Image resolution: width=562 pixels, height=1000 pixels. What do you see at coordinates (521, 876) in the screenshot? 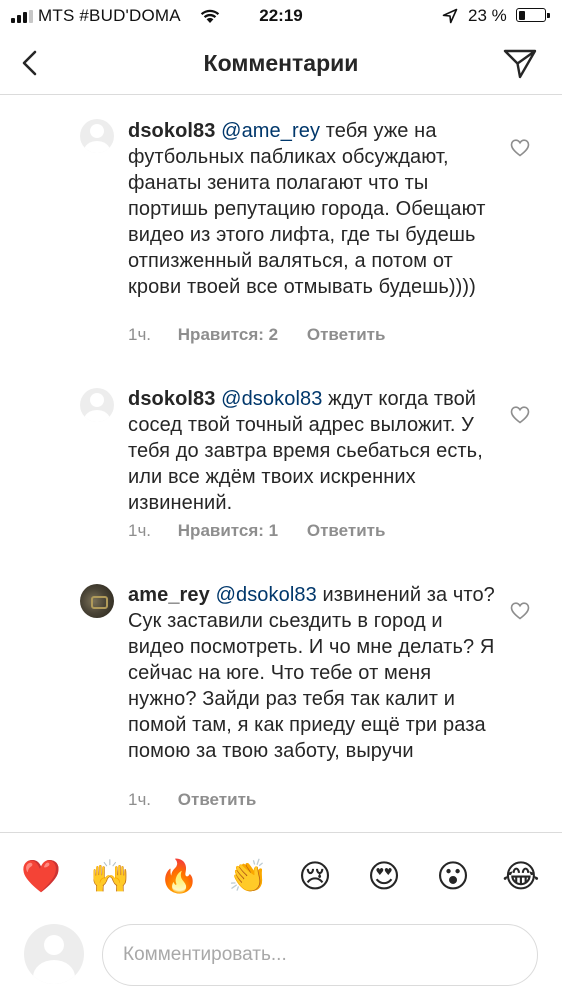
I see `emoji-laughing-tears: 😂` at bounding box center [521, 876].